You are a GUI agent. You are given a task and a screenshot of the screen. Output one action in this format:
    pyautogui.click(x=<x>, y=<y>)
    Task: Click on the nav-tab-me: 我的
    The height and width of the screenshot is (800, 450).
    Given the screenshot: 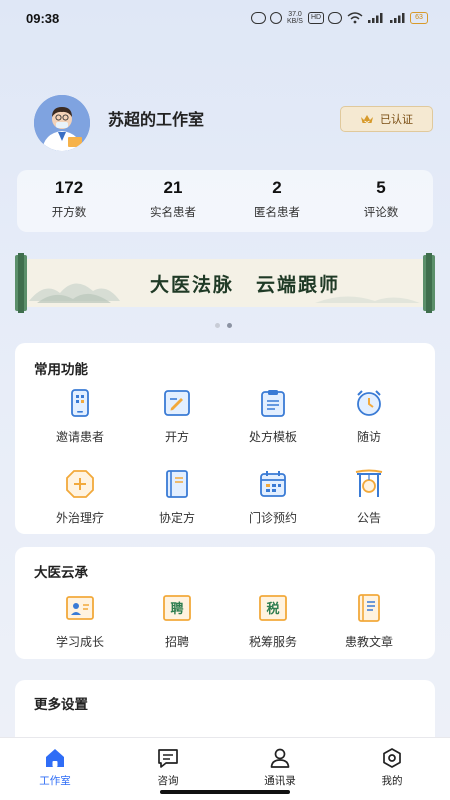 What is the action you would take?
    pyautogui.click(x=392, y=767)
    